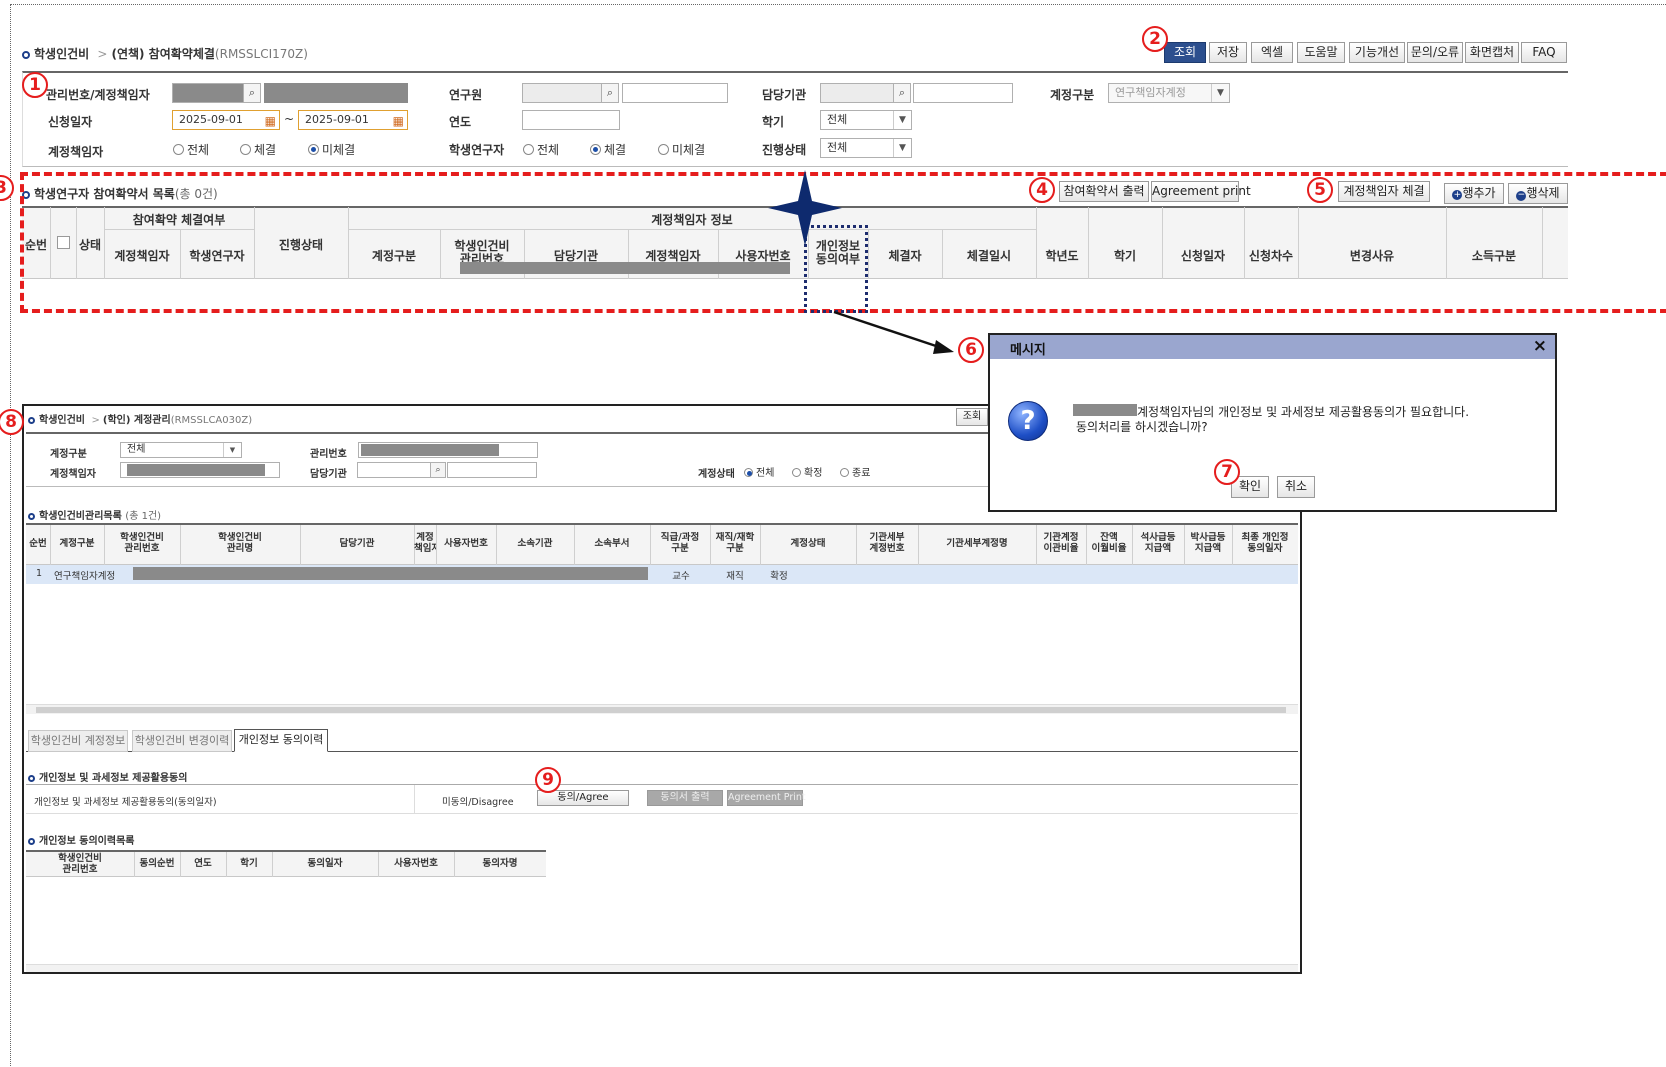 This screenshot has width=1666, height=1067. I want to click on sub-page-code: (RMSSLCA030Z), so click(211, 420).